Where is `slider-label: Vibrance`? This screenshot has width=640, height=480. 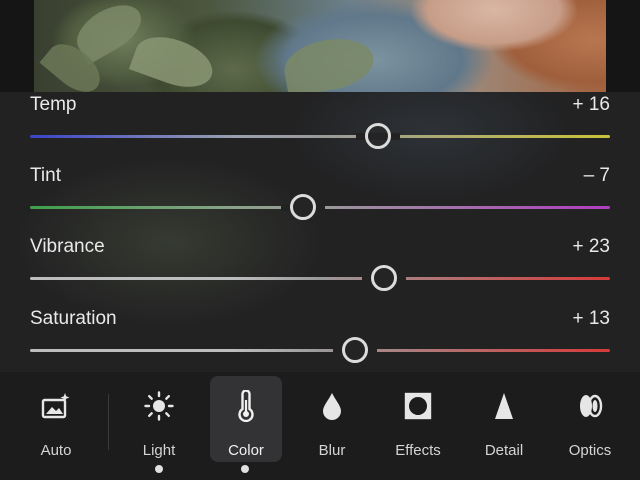
slider-label: Vibrance is located at coordinates (67, 246).